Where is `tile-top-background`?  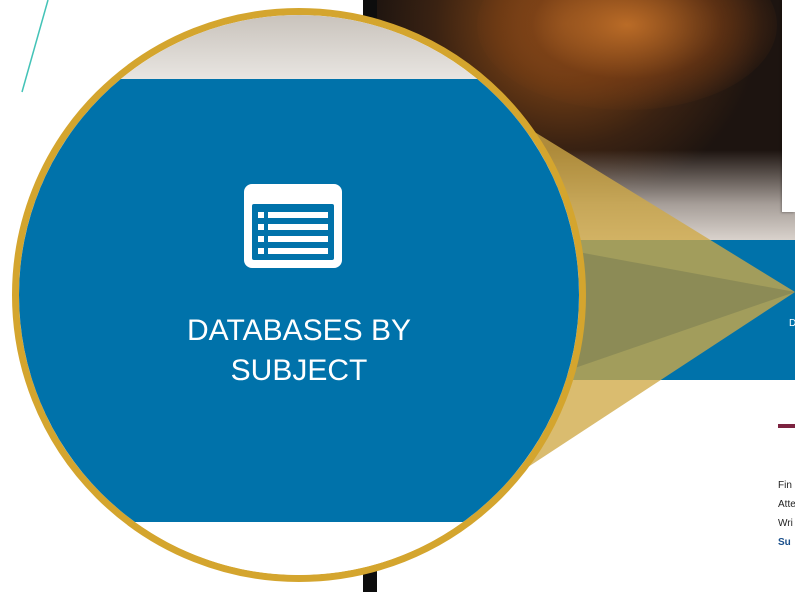
tile-top-background is located at coordinates (299, 47).